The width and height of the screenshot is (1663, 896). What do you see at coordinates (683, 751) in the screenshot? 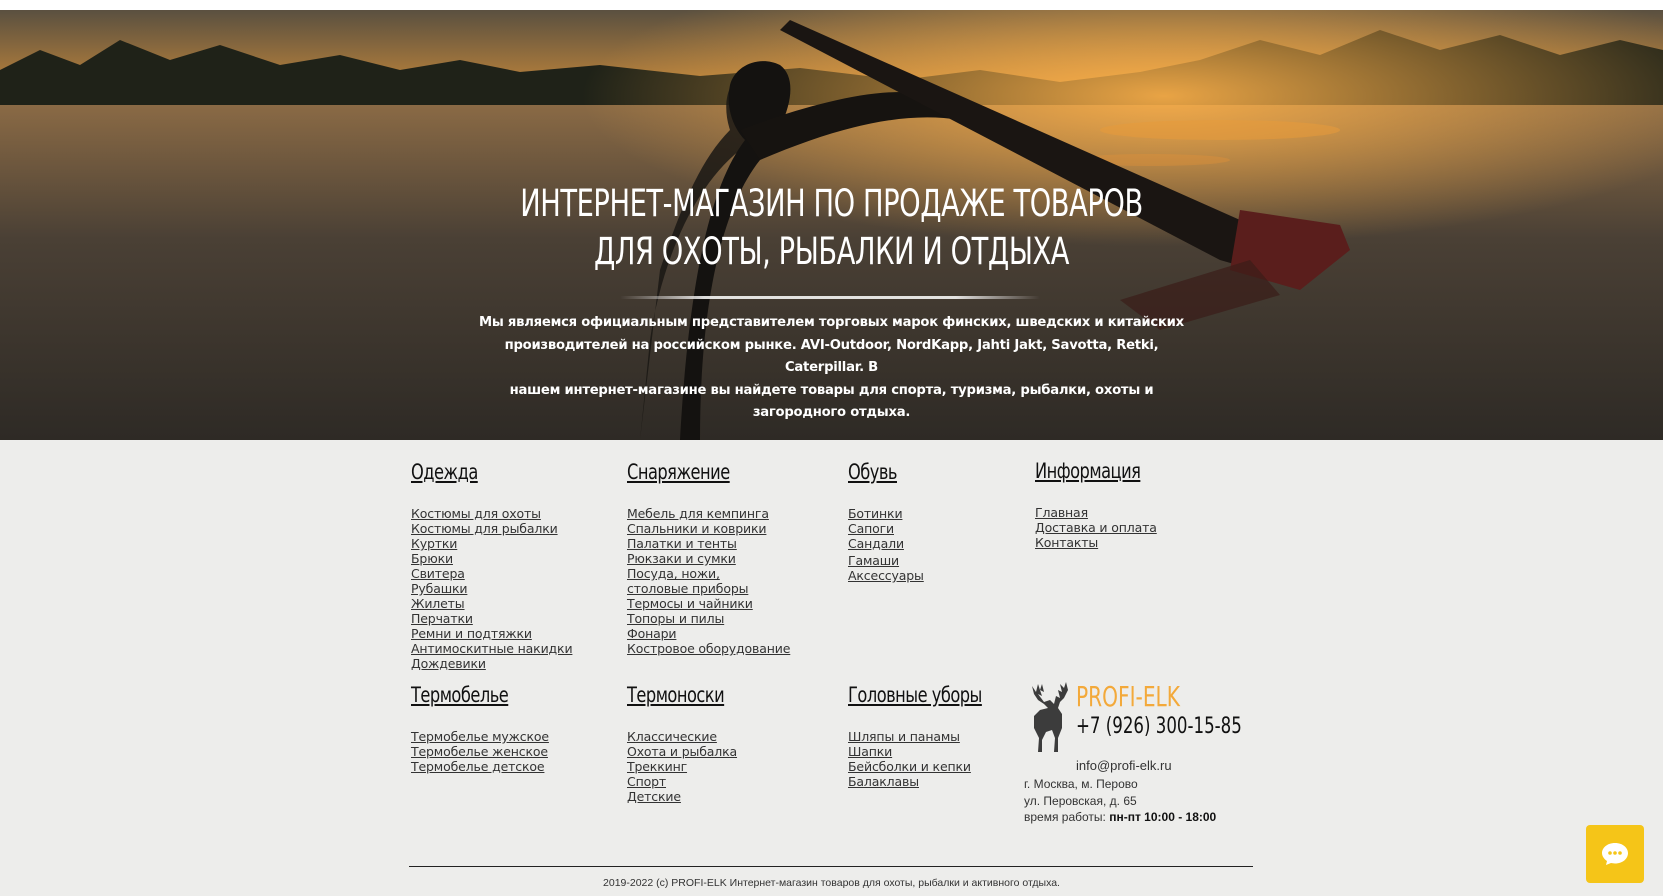
I see `menu-link: Охота и рыбалка` at bounding box center [683, 751].